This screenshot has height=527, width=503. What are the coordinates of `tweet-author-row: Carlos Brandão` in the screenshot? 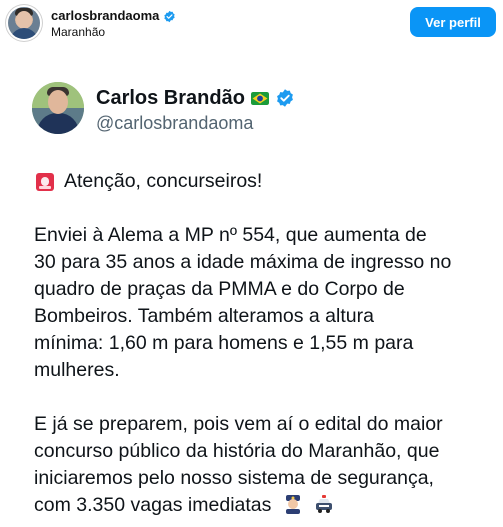 It's located at (195, 98).